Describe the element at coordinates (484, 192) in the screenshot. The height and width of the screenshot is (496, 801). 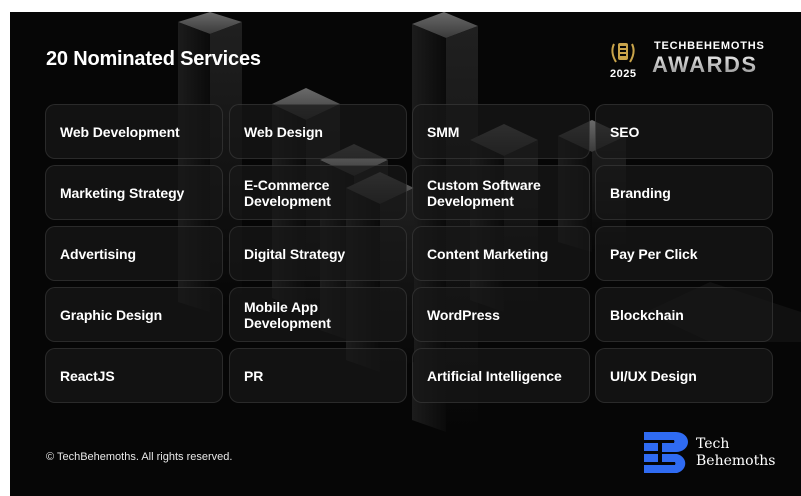
I see `service-label: Custom Software Development` at that location.